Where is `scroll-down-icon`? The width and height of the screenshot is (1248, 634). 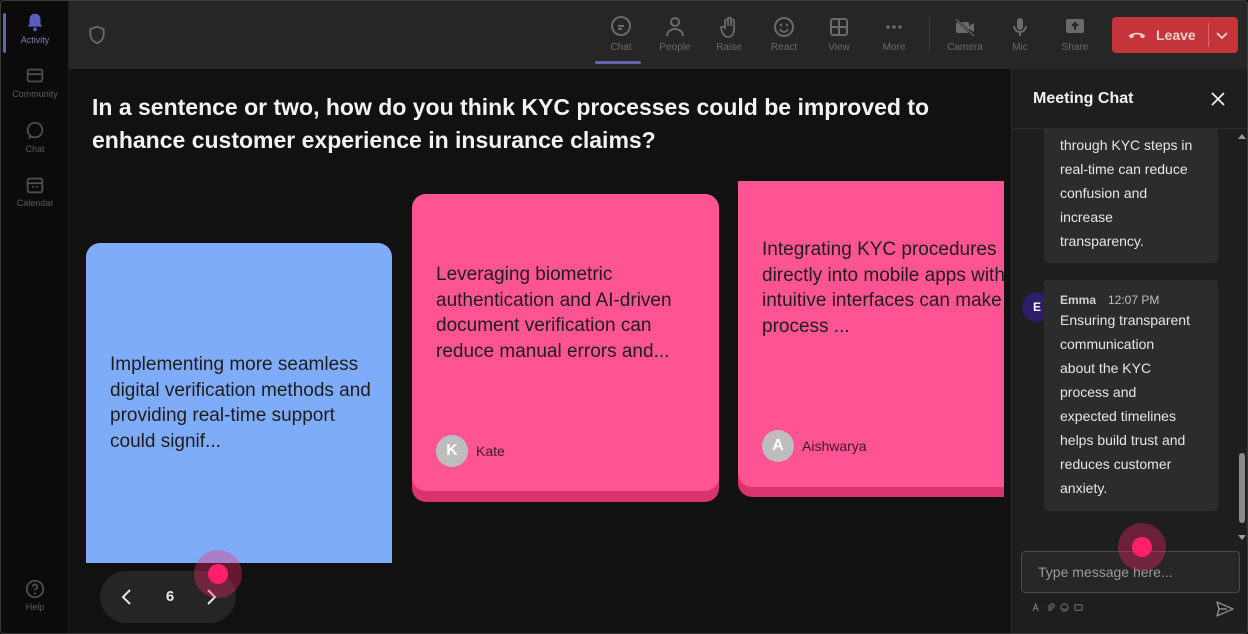 scroll-down-icon is located at coordinates (1242, 537).